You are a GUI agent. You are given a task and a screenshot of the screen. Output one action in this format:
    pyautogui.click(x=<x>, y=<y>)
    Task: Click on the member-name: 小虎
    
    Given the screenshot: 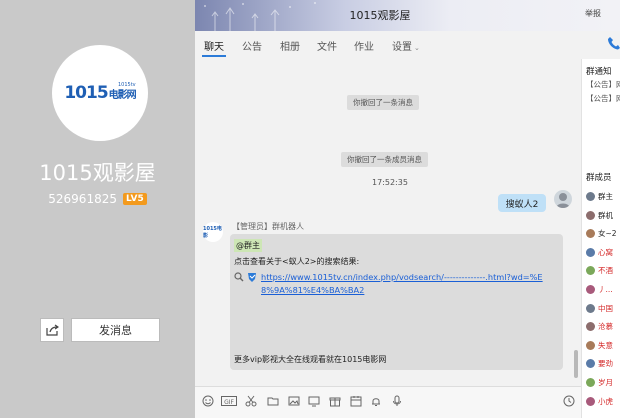 What is the action you would take?
    pyautogui.click(x=605, y=401)
    